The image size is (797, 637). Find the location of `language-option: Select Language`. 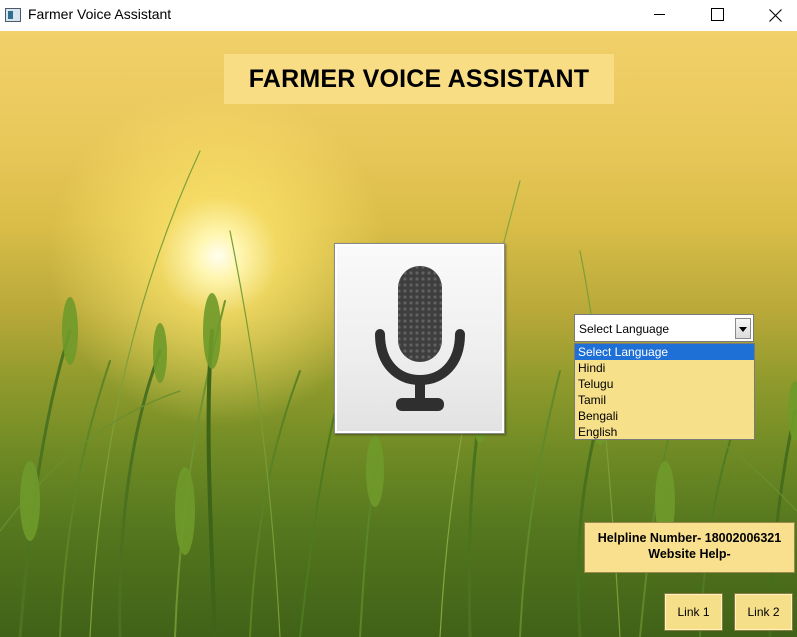

language-option: Select Language is located at coordinates (664, 352).